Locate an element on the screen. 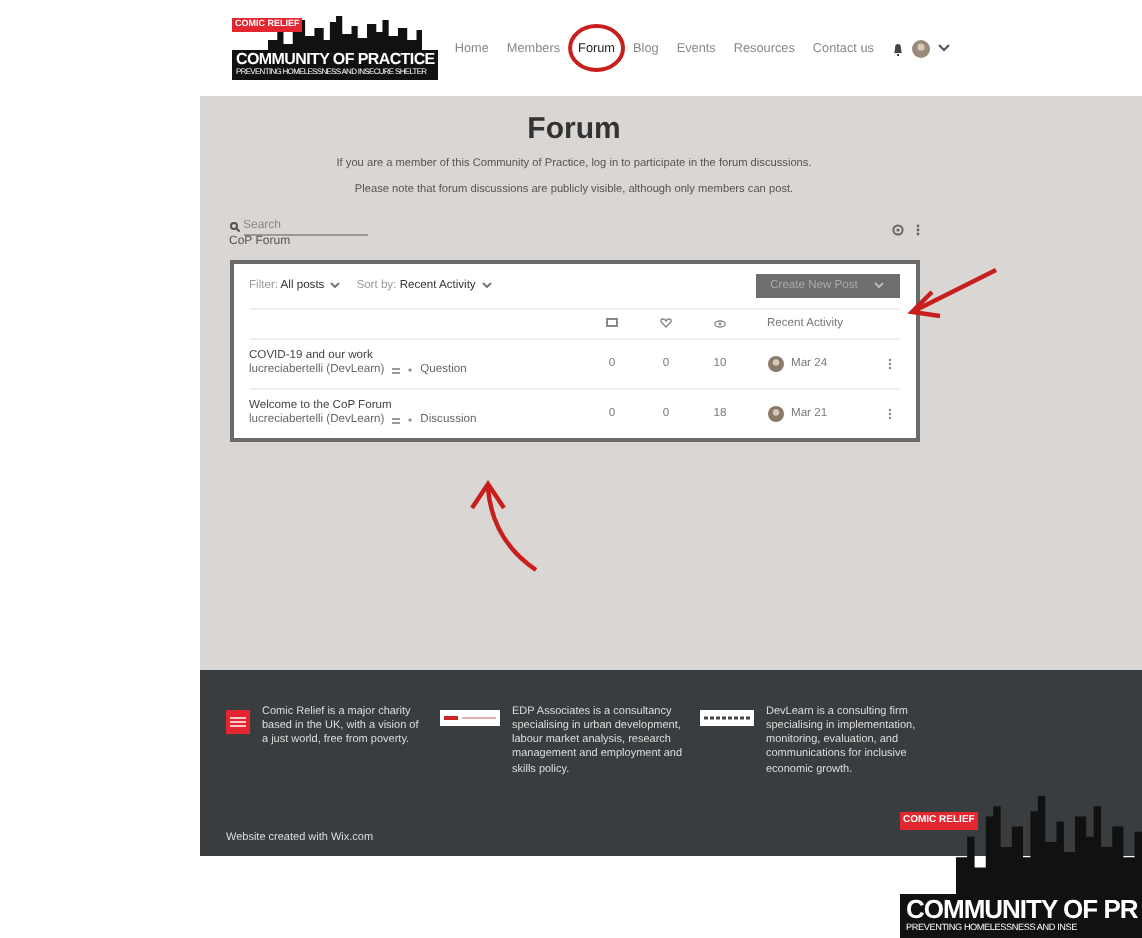 The image size is (1142, 938). search-icon is located at coordinates (234, 227).